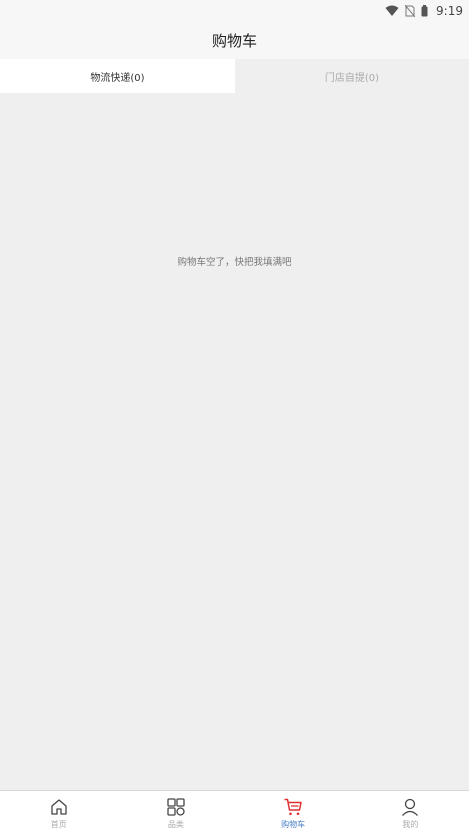 This screenshot has height=835, width=469. I want to click on nav-label: 品类, so click(175, 824).